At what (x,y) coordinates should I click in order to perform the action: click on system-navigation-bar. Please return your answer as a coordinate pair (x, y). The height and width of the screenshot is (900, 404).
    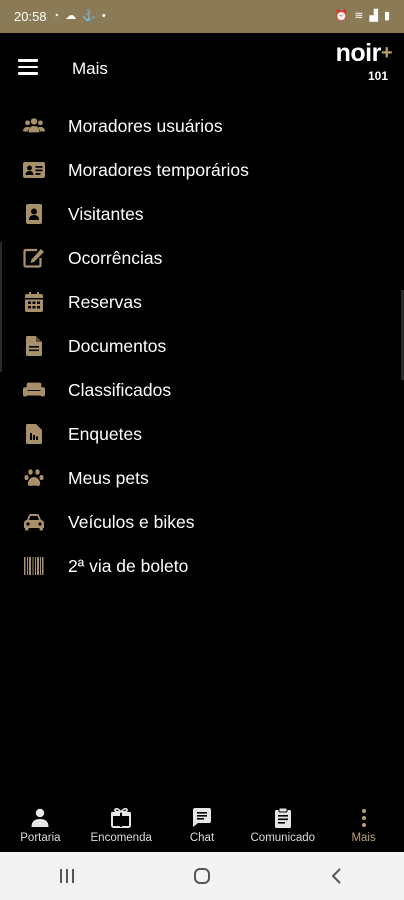
    Looking at the image, I should click on (202, 876).